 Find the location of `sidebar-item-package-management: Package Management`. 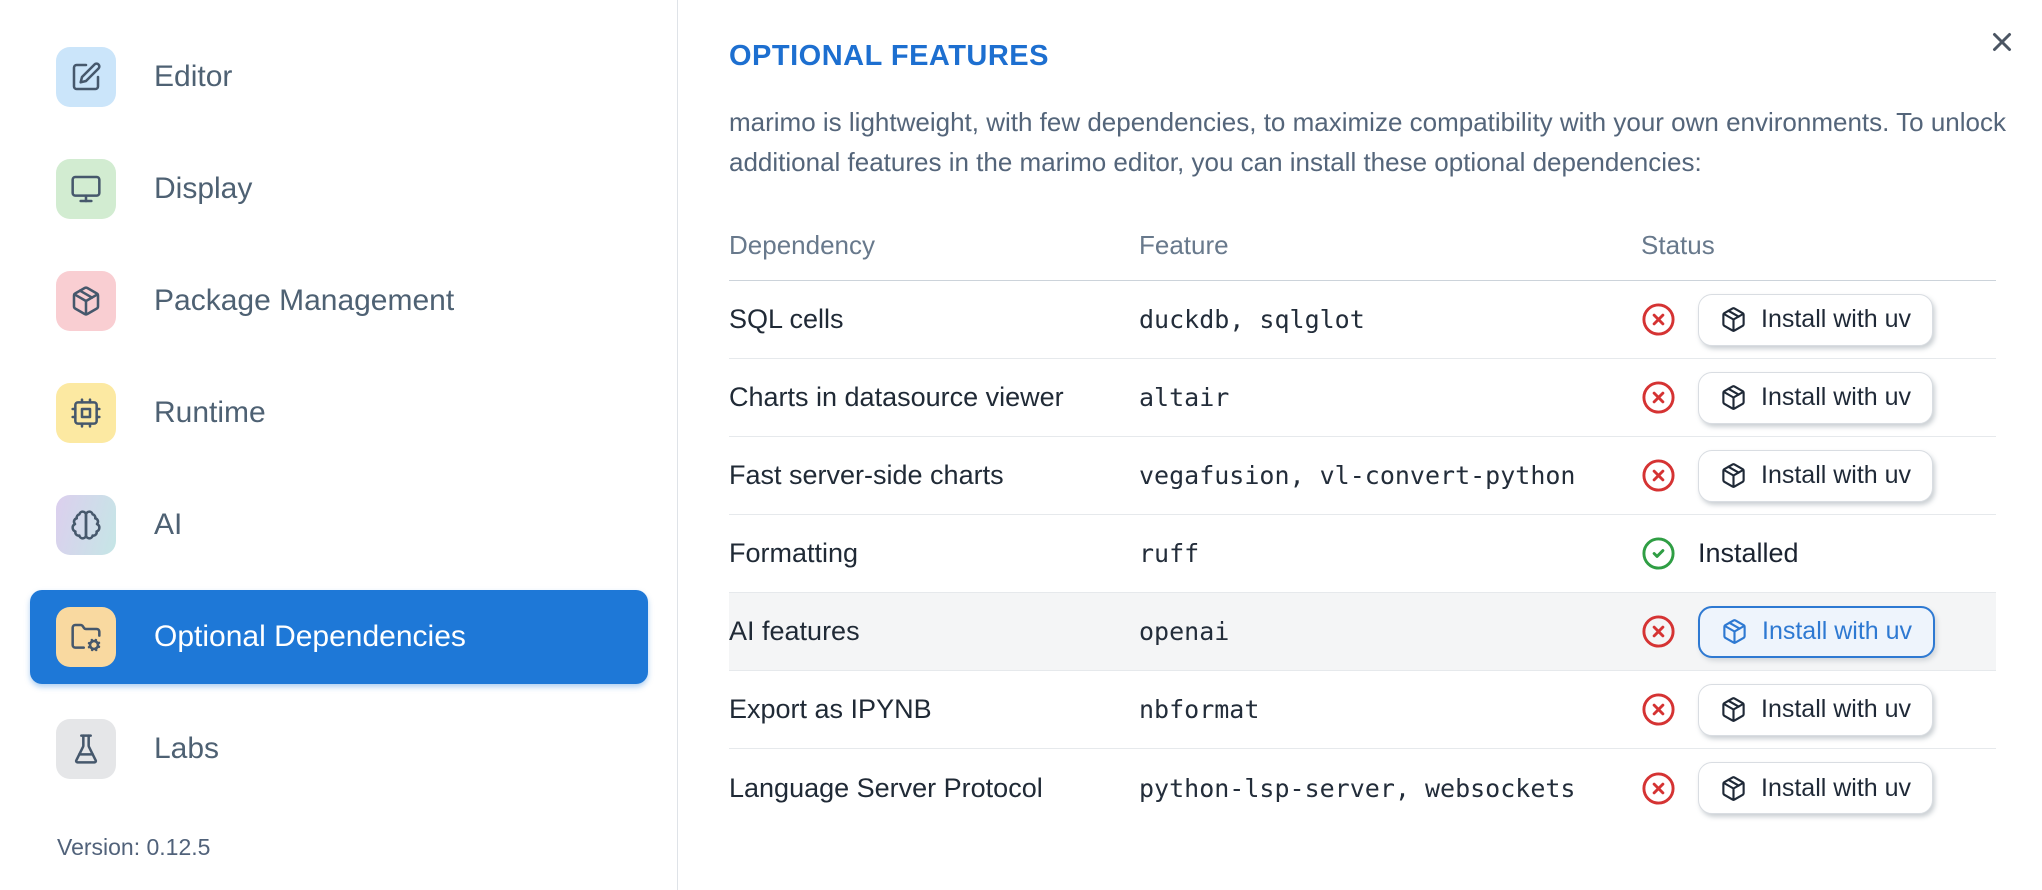

sidebar-item-package-management: Package Management is located at coordinates (339, 301).